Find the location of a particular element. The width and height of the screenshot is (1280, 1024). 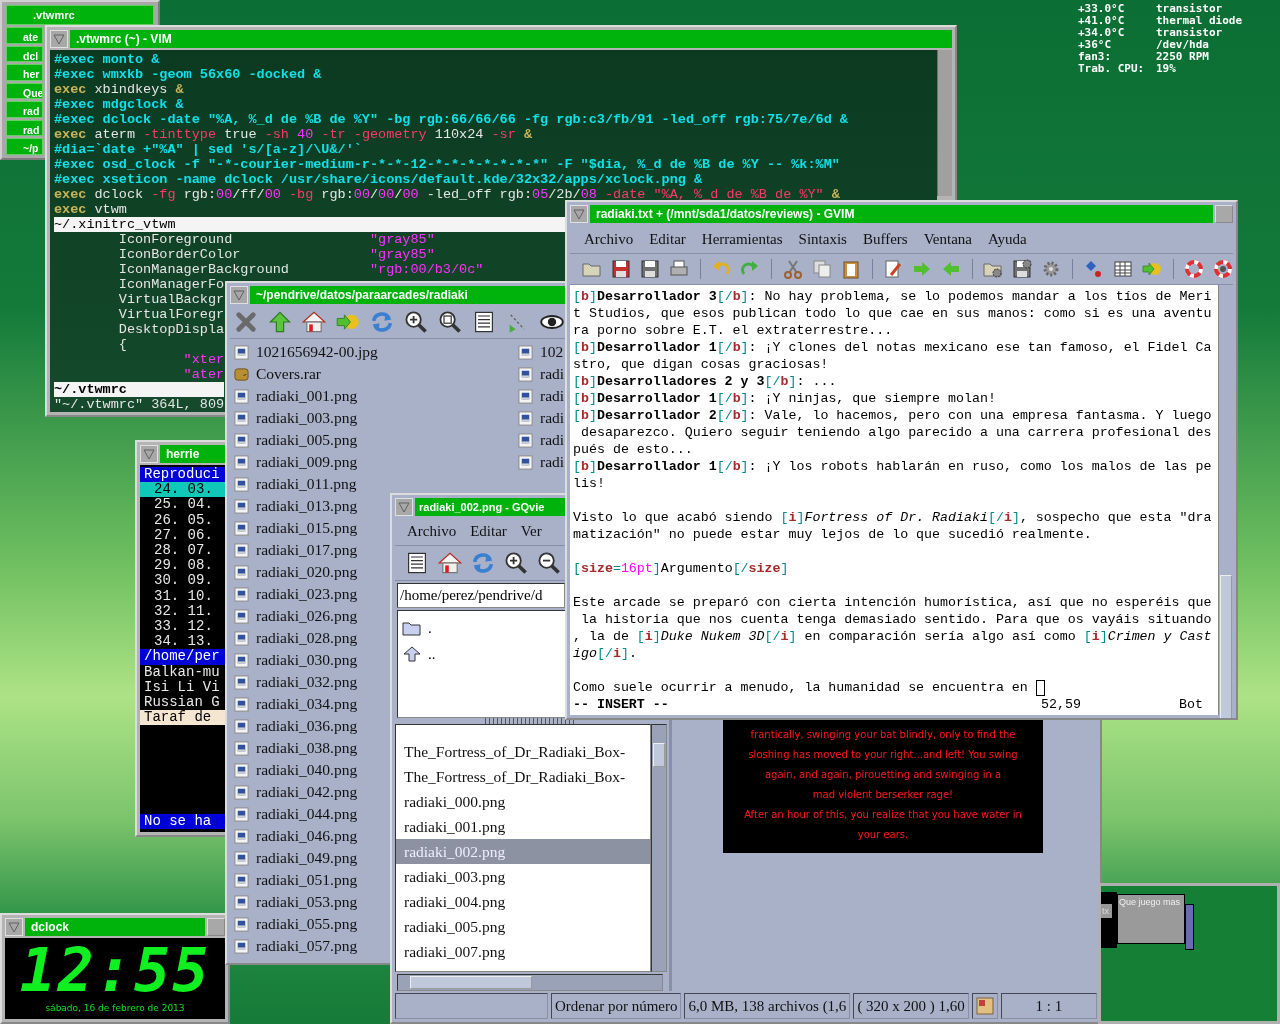

floppy-gear-icon is located at coordinates (1022, 269).